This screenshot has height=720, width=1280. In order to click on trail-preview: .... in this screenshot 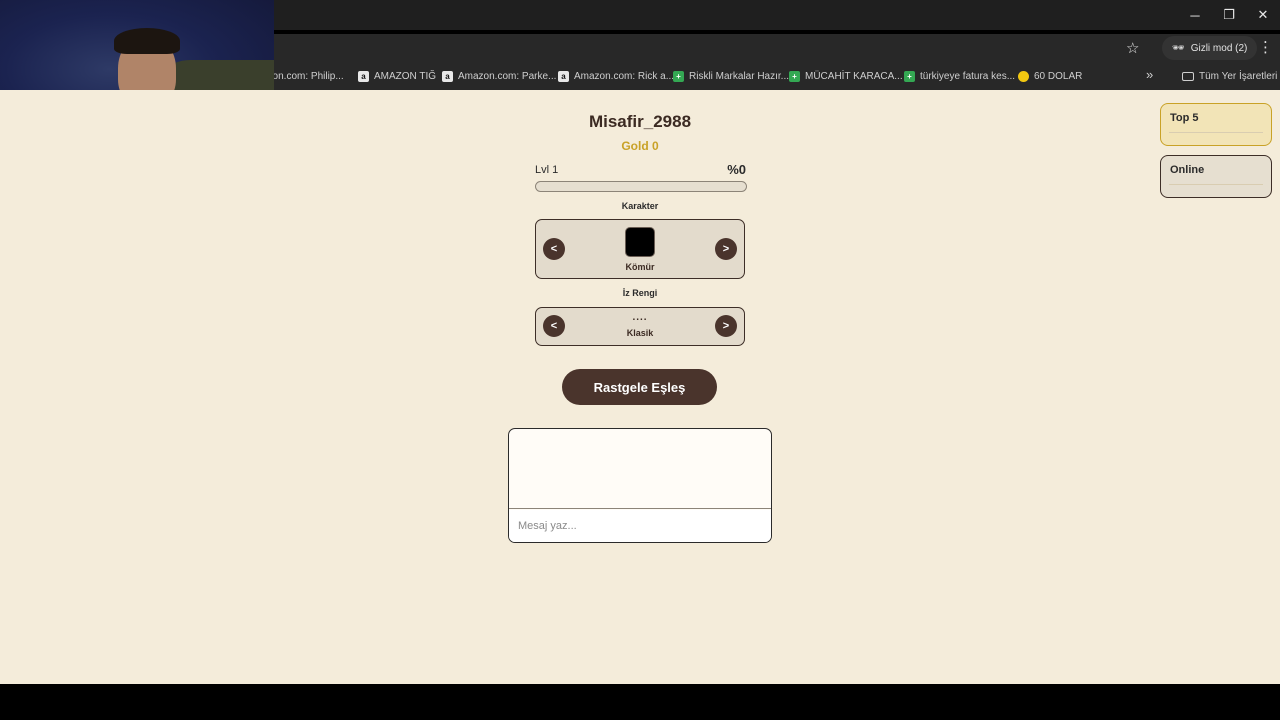, I will do `click(640, 317)`.